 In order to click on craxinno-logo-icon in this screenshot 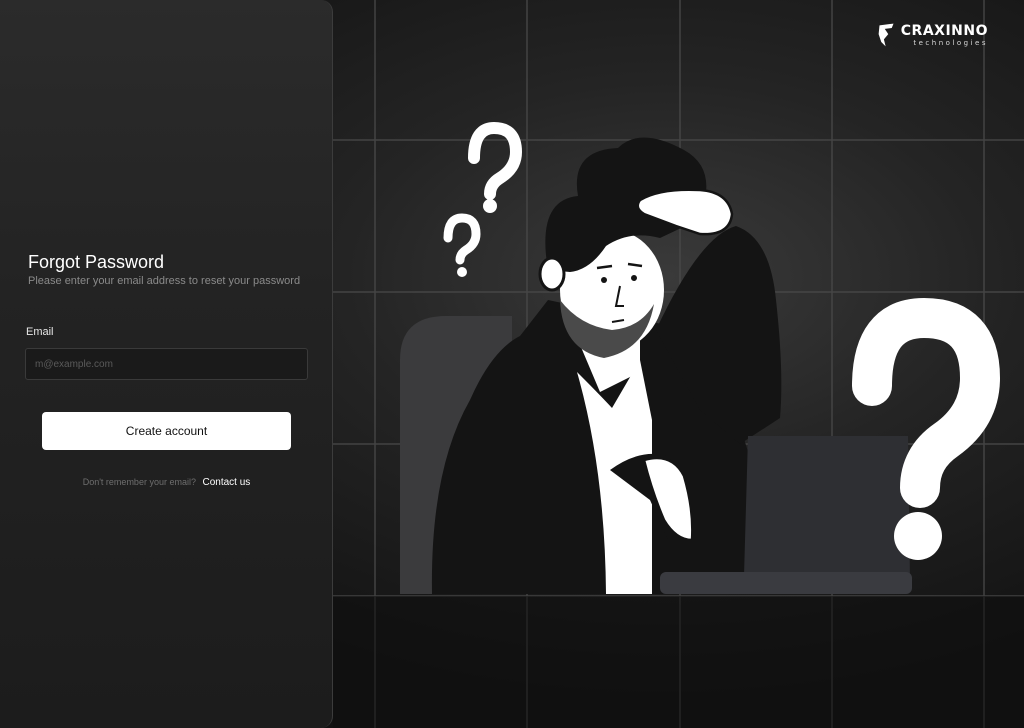, I will do `click(886, 35)`.